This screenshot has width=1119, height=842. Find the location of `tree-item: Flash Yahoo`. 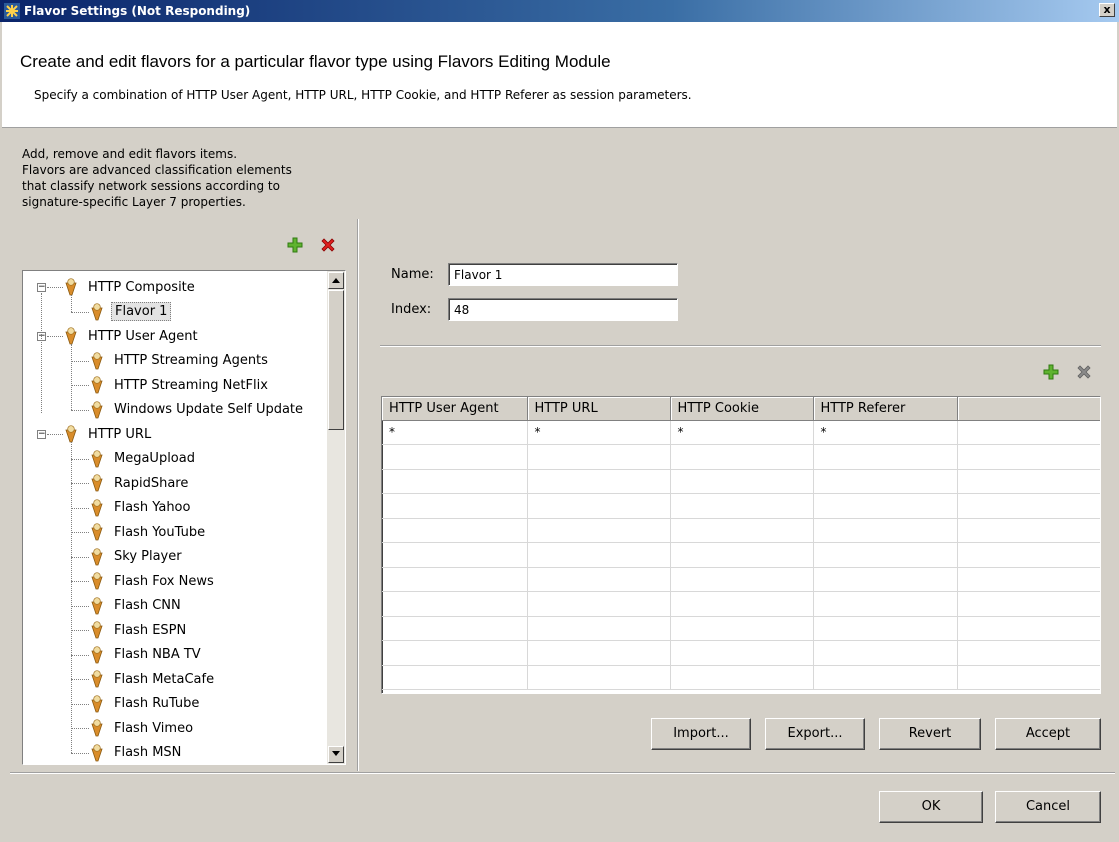

tree-item: Flash Yahoo is located at coordinates (141, 508).